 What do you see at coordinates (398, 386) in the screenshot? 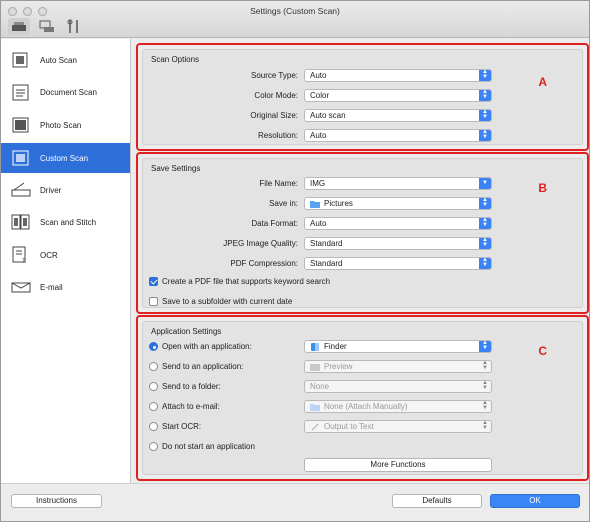
I see `send-to-folder-select: None ▲ ▼` at bounding box center [398, 386].